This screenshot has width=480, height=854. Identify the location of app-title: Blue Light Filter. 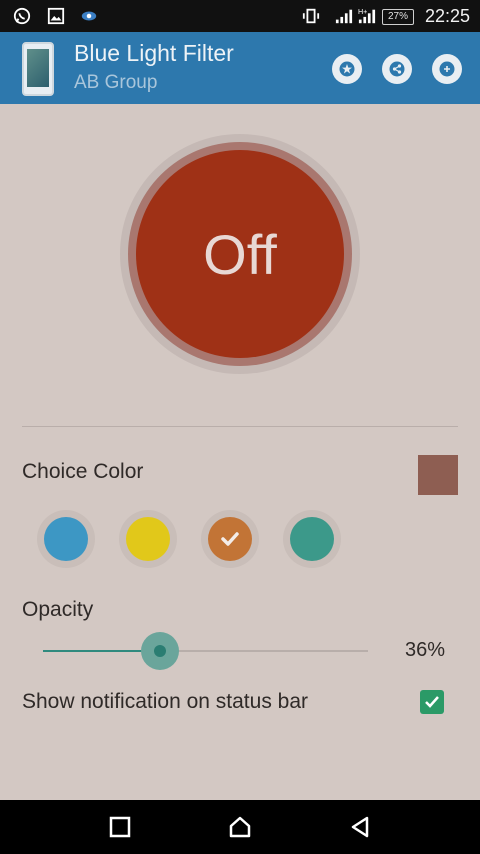
(154, 53).